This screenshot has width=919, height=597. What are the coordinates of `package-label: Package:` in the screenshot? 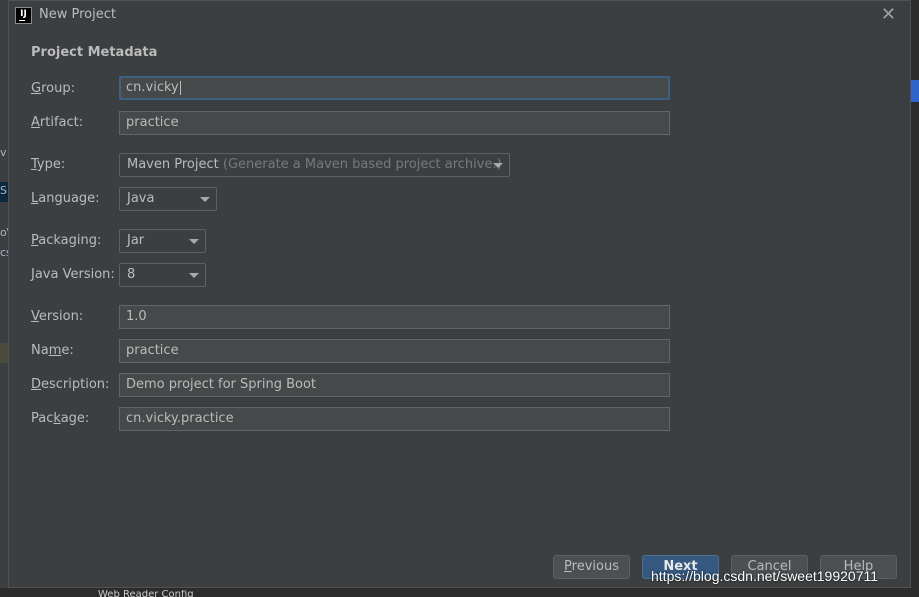 It's located at (60, 418).